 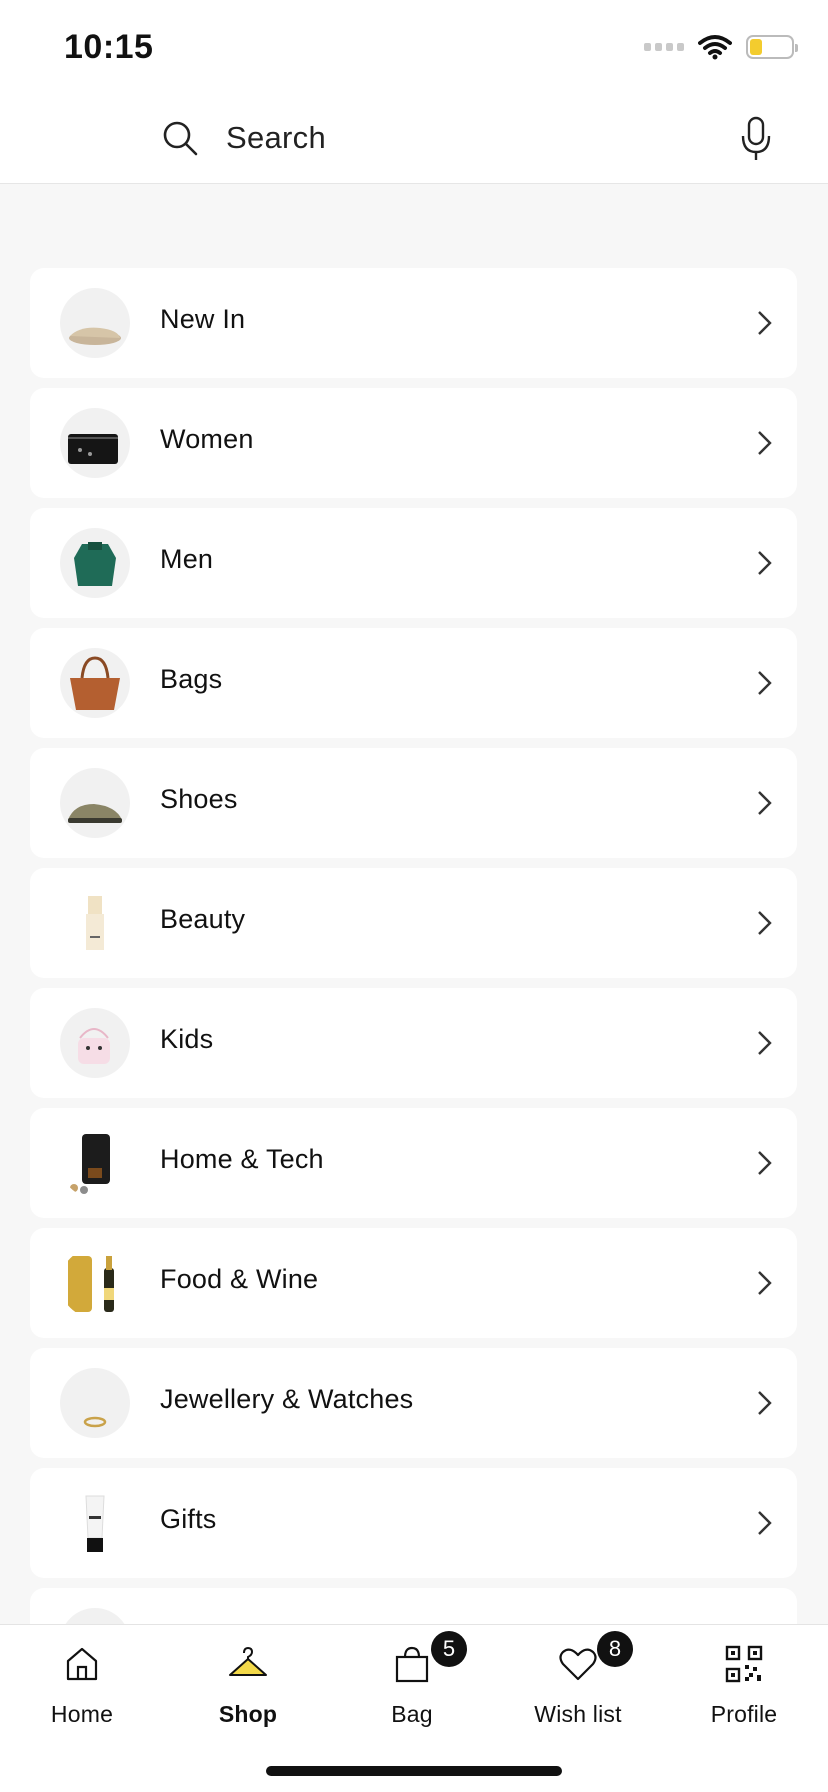 I want to click on woven-bag-image, so click(x=95, y=683).